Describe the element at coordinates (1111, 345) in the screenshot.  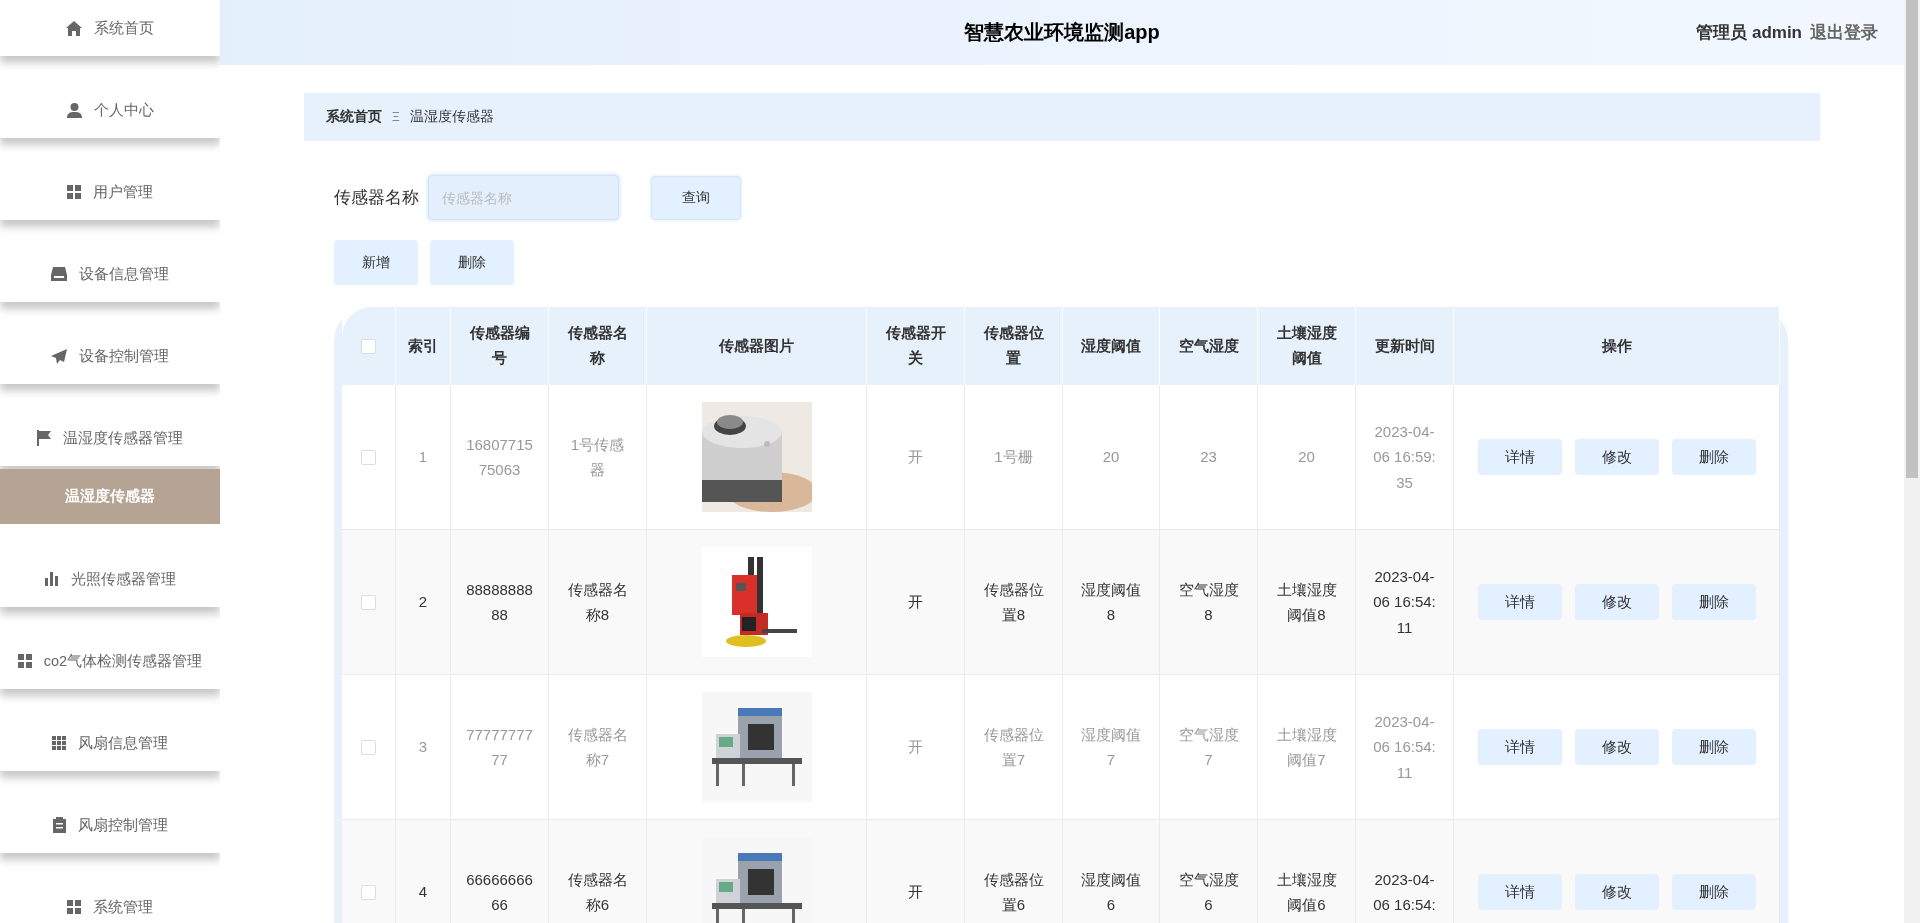
I see `column-header: 湿度阈值` at that location.